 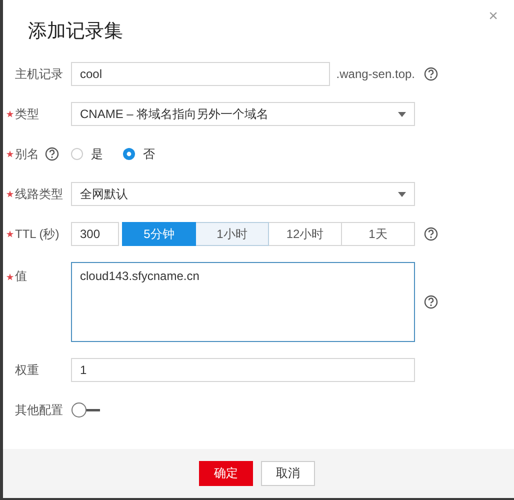 I want to click on ttl-preset-tab: 1小时, so click(x=232, y=234).